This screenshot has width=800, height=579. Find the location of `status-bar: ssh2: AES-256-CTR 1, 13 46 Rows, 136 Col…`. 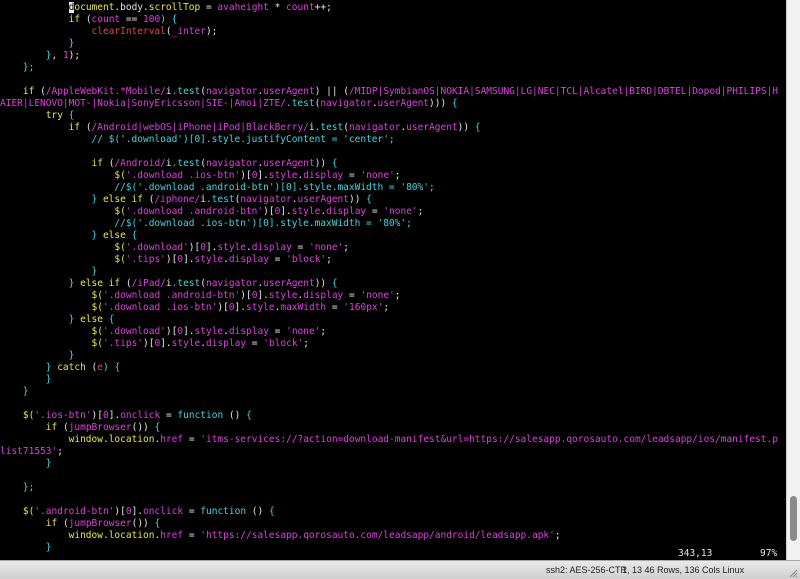

status-bar: ssh2: AES-256-CTR 1, 13 46 Rows, 136 Col… is located at coordinates (400, 569).